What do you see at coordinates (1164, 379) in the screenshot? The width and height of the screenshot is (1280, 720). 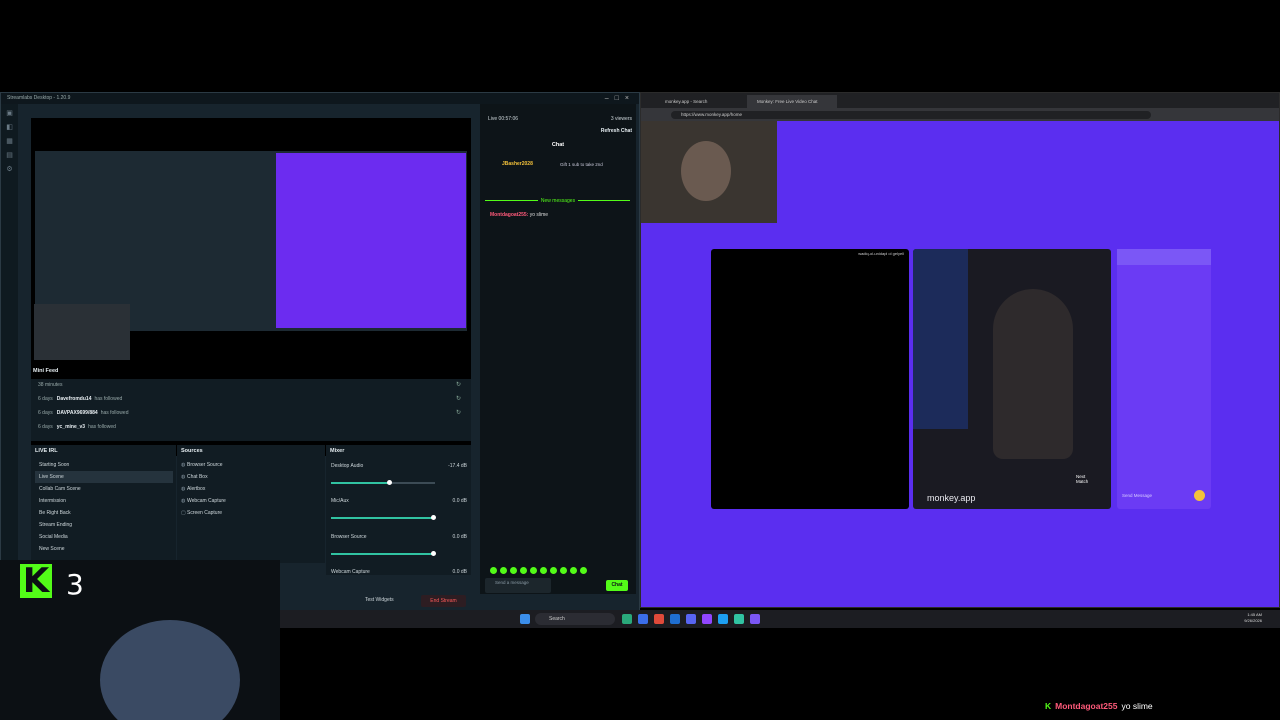 I see `monkey-chat-panel: Send Message` at bounding box center [1164, 379].